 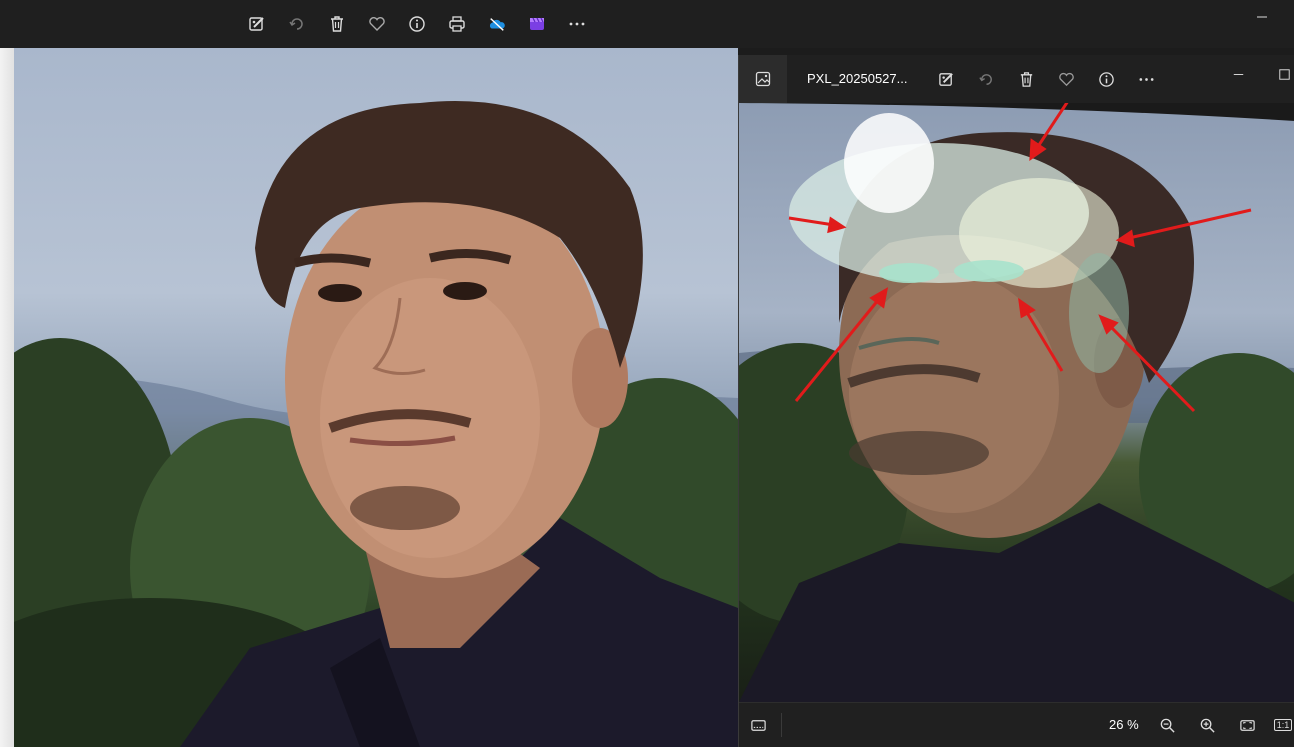 I want to click on maximize-button, so click(x=1283, y=74).